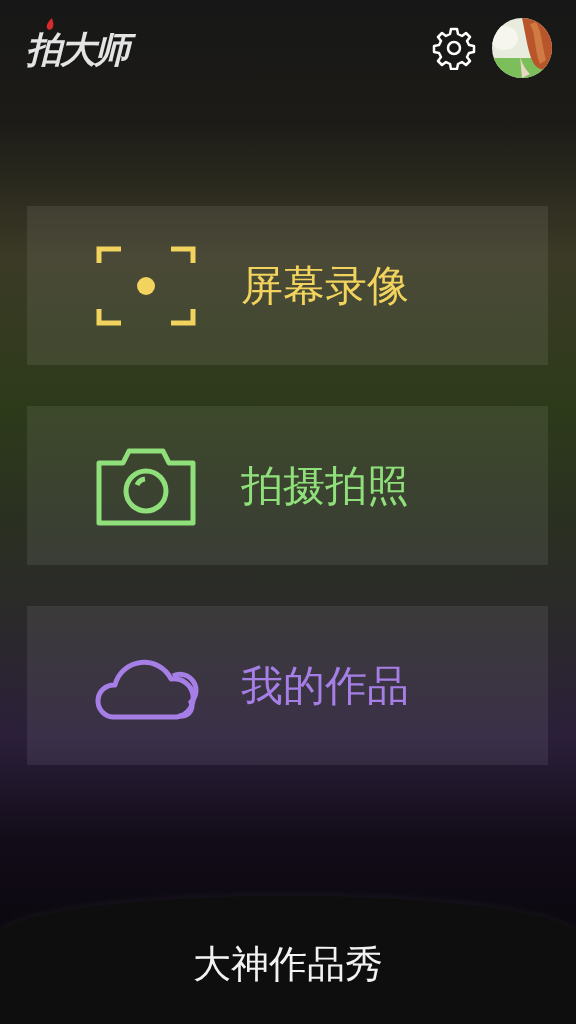  I want to click on settings-icon, so click(454, 48).